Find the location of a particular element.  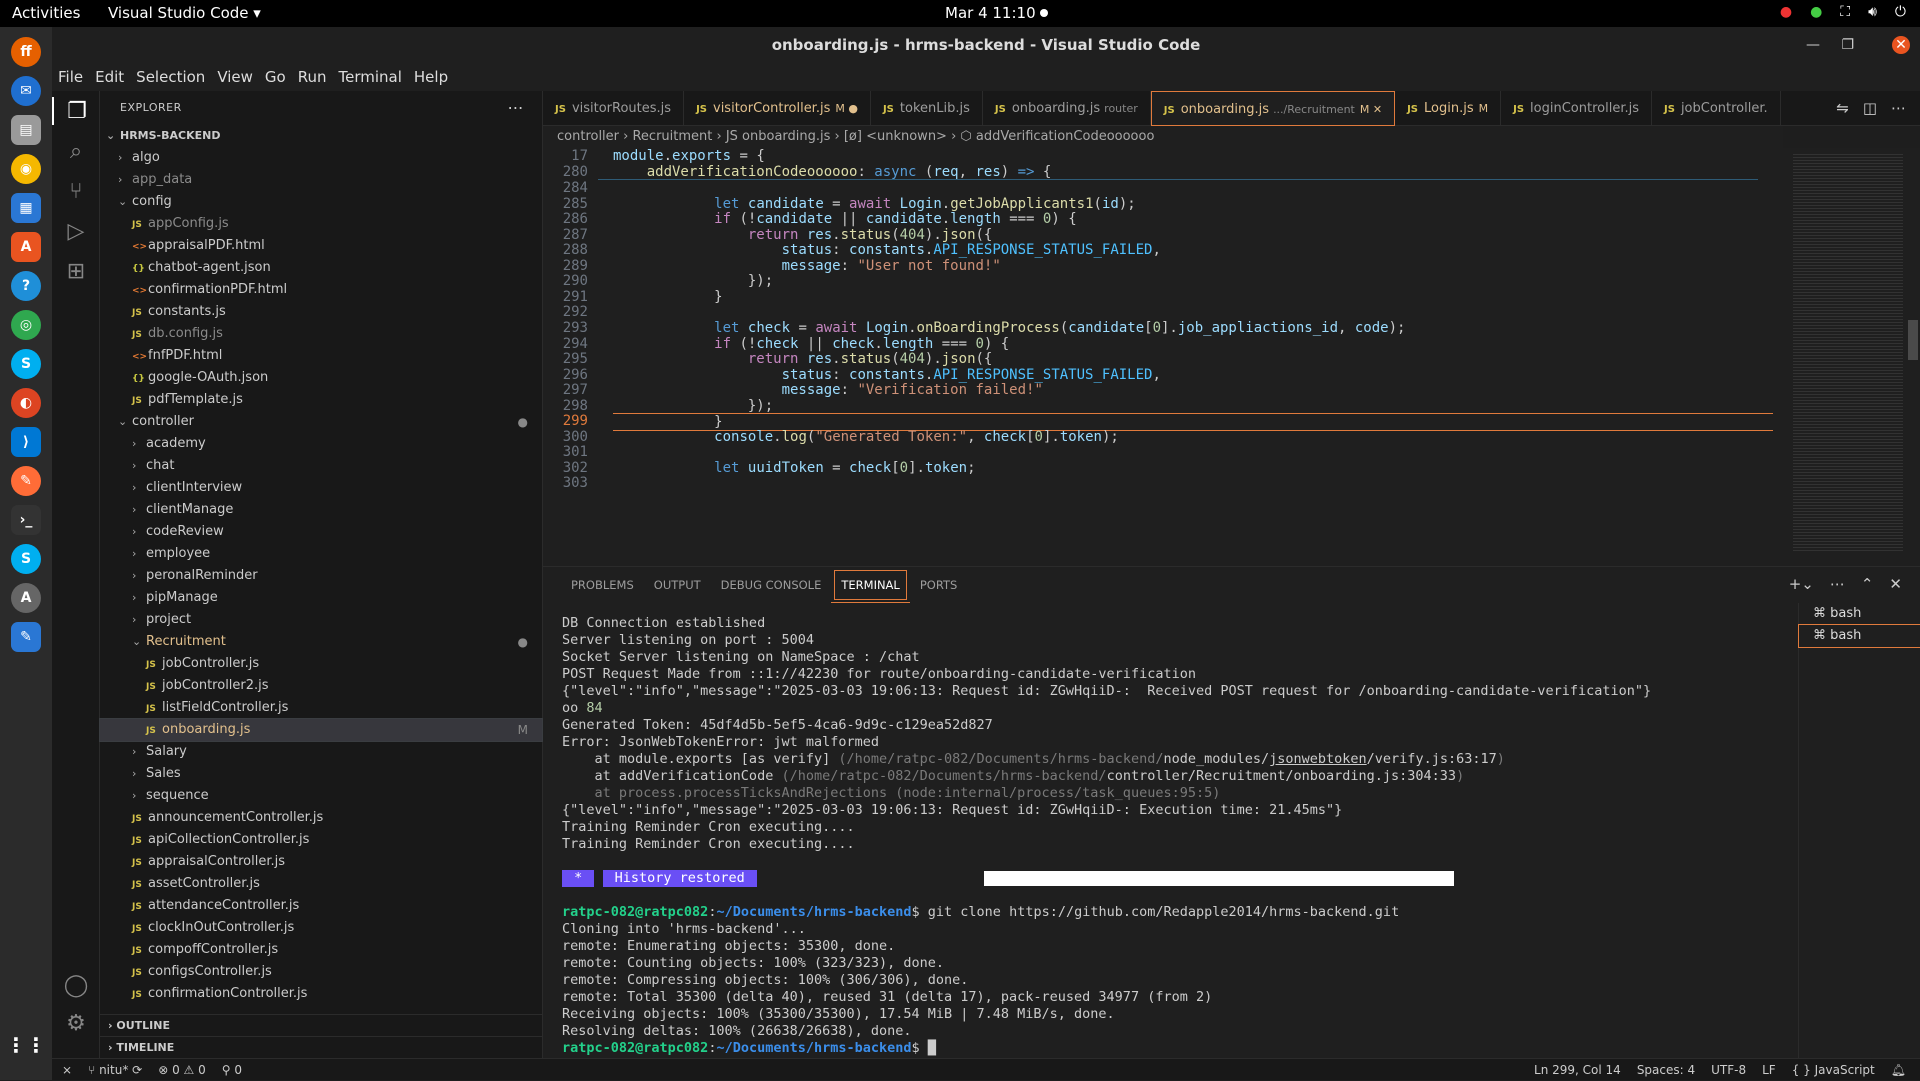

system-tray: ● ● ⛶ 🔊︎ ⏻ is located at coordinates (1843, 12).